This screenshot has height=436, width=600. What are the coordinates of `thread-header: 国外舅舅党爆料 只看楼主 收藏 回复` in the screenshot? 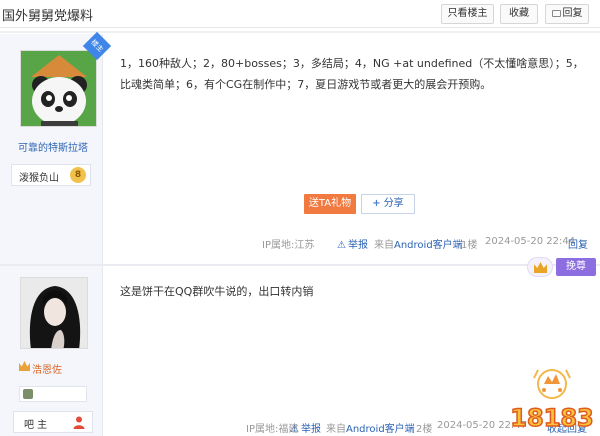 It's located at (300, 14).